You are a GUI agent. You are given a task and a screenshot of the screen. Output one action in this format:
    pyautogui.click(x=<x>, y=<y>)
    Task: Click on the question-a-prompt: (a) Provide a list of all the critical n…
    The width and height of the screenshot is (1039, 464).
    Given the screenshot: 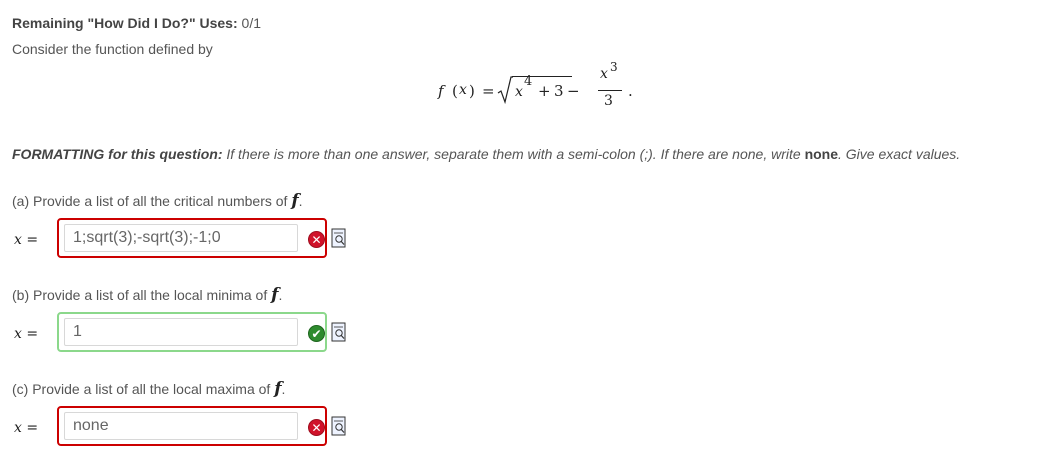 What is the action you would take?
    pyautogui.click(x=157, y=201)
    